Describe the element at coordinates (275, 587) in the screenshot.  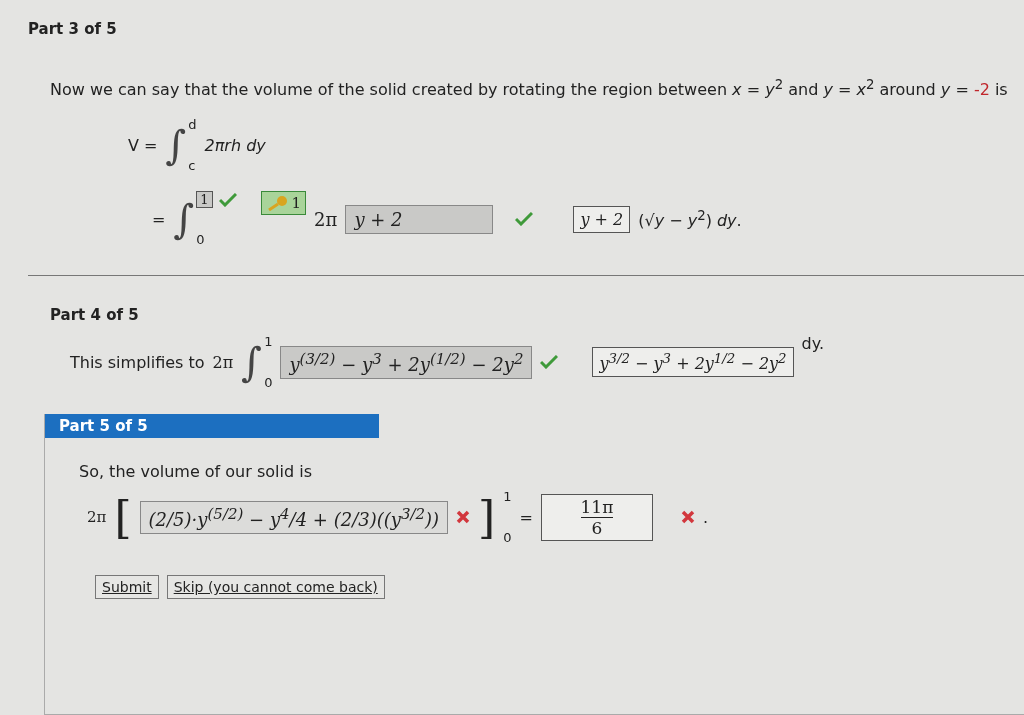
I see `skip-button: Skip (you cannot come back)` at that location.